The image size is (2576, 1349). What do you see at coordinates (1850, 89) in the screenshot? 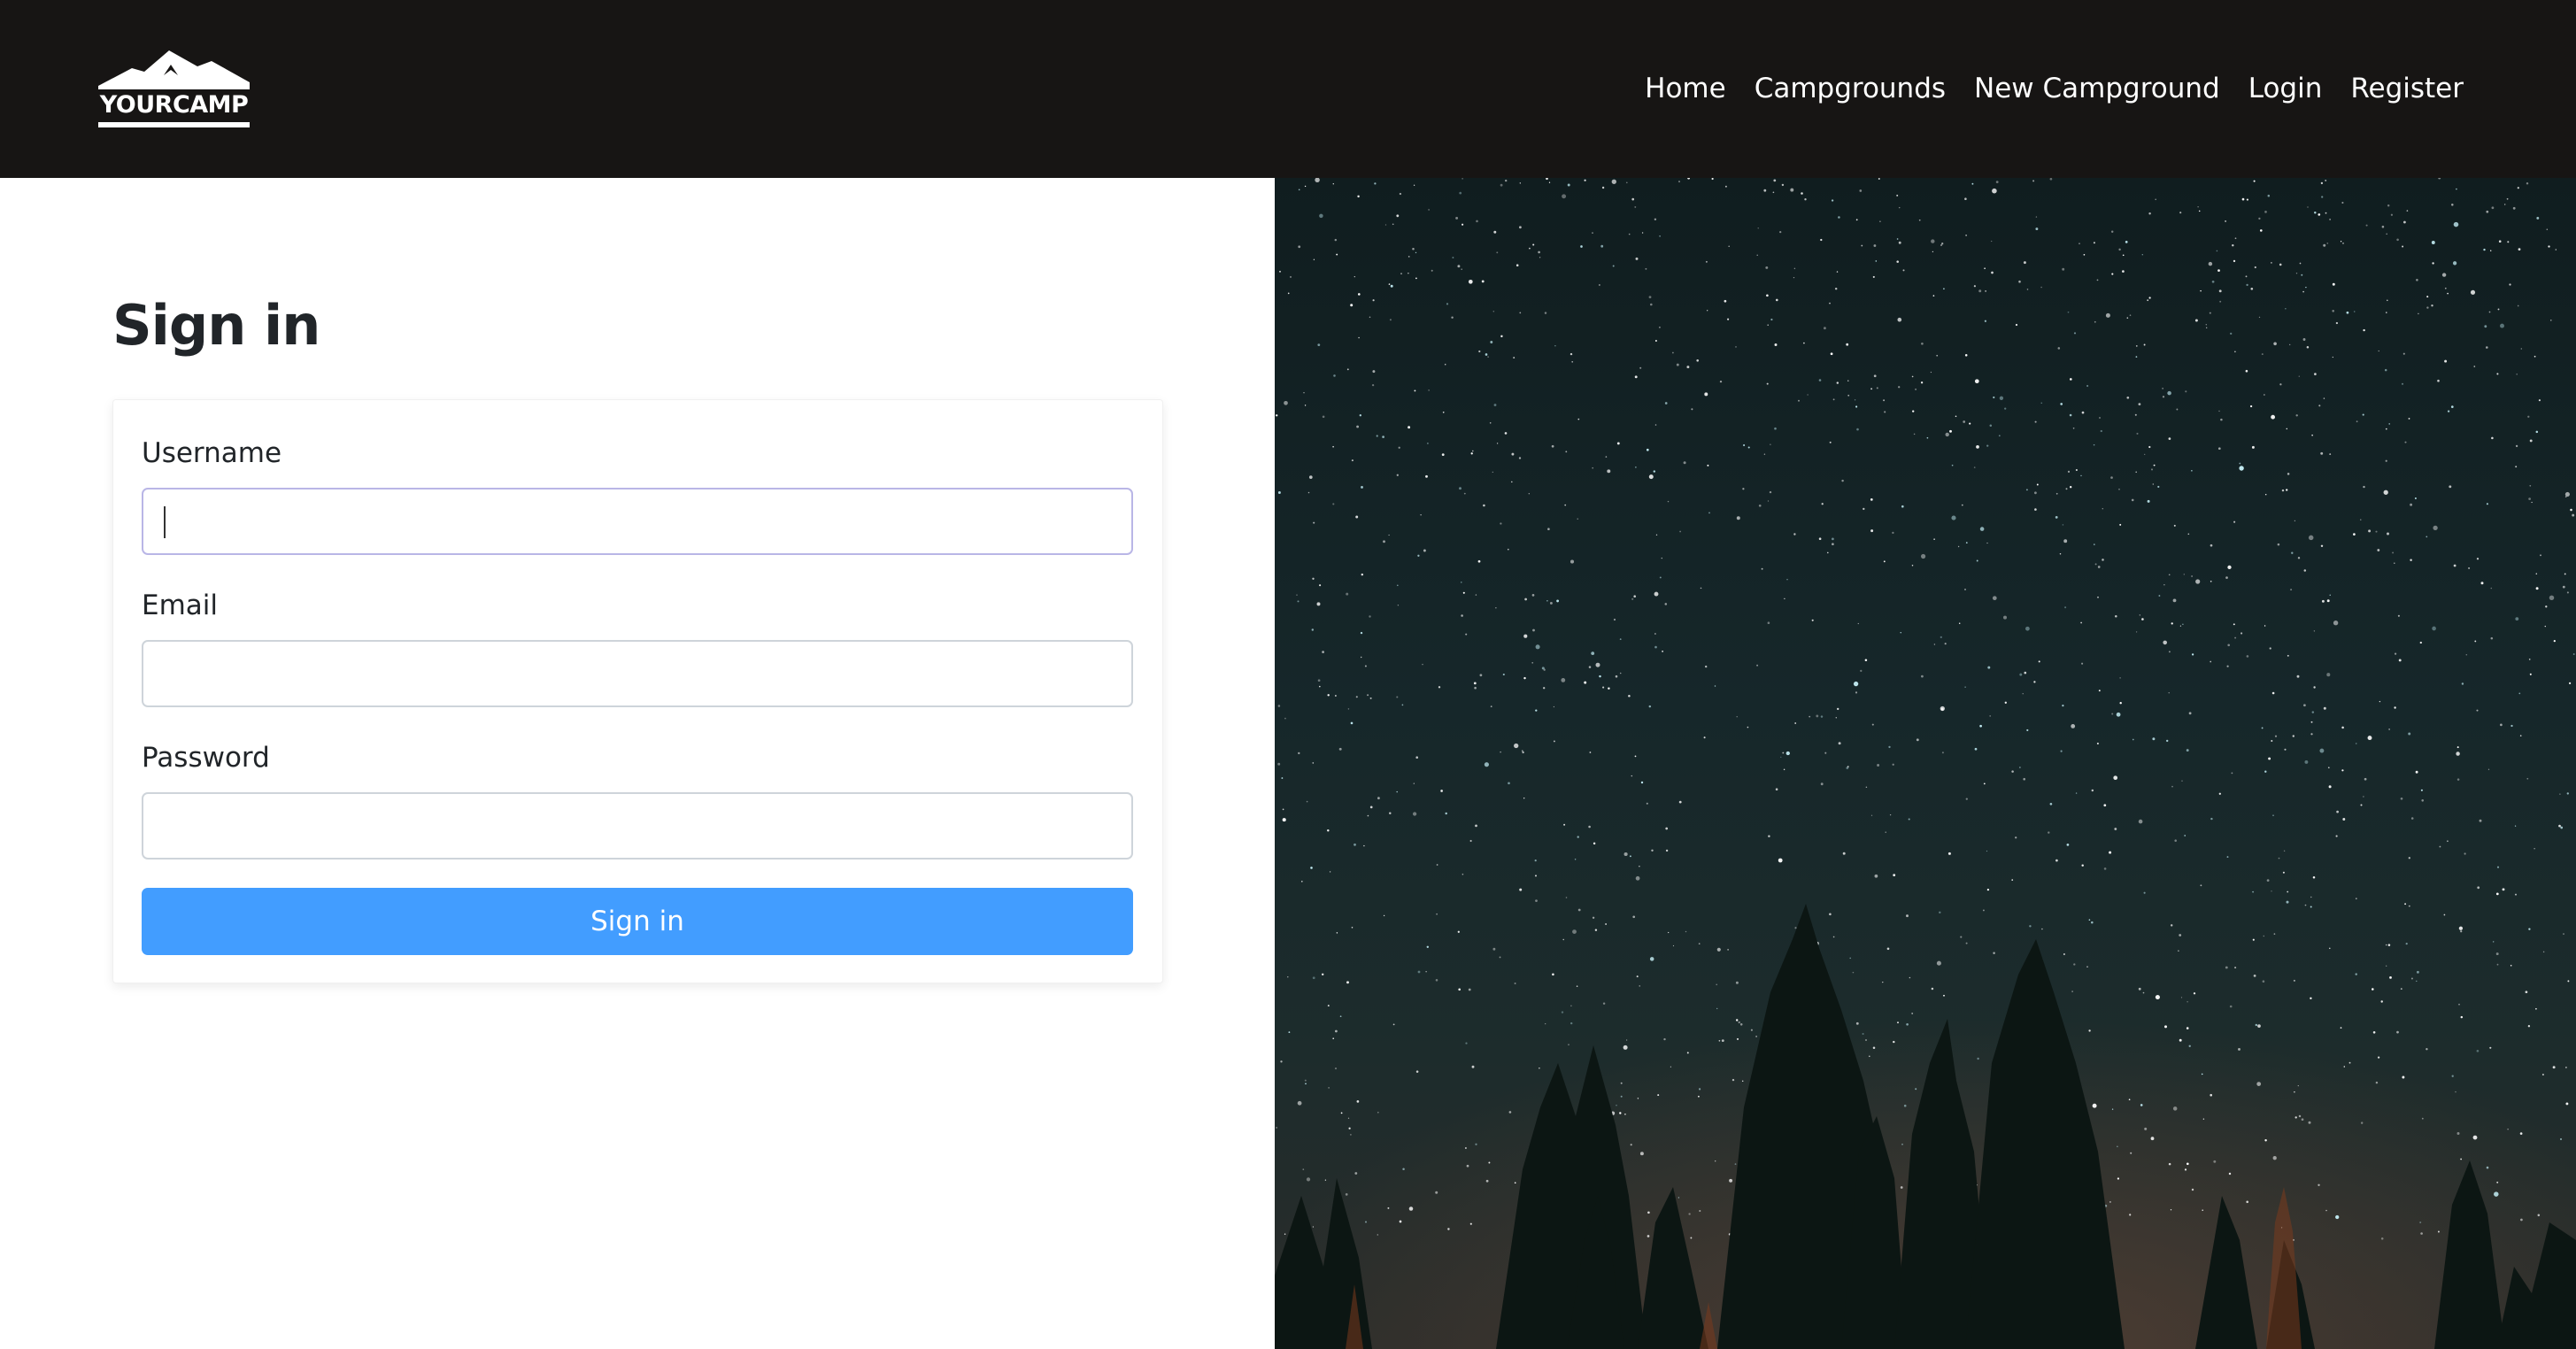
I see `nav-link-campgrounds: Campgrounds` at bounding box center [1850, 89].